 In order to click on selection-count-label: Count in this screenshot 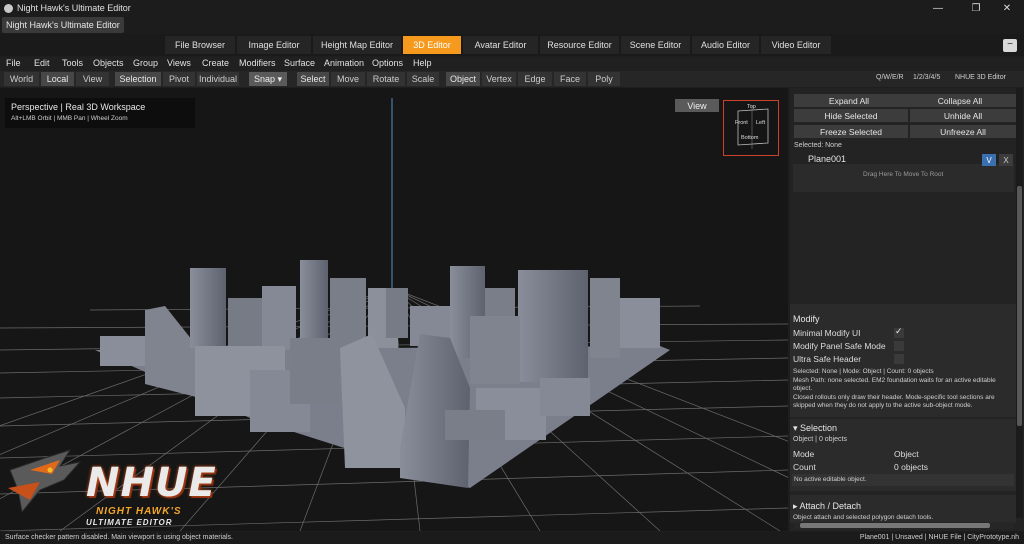, I will do `click(804, 467)`.